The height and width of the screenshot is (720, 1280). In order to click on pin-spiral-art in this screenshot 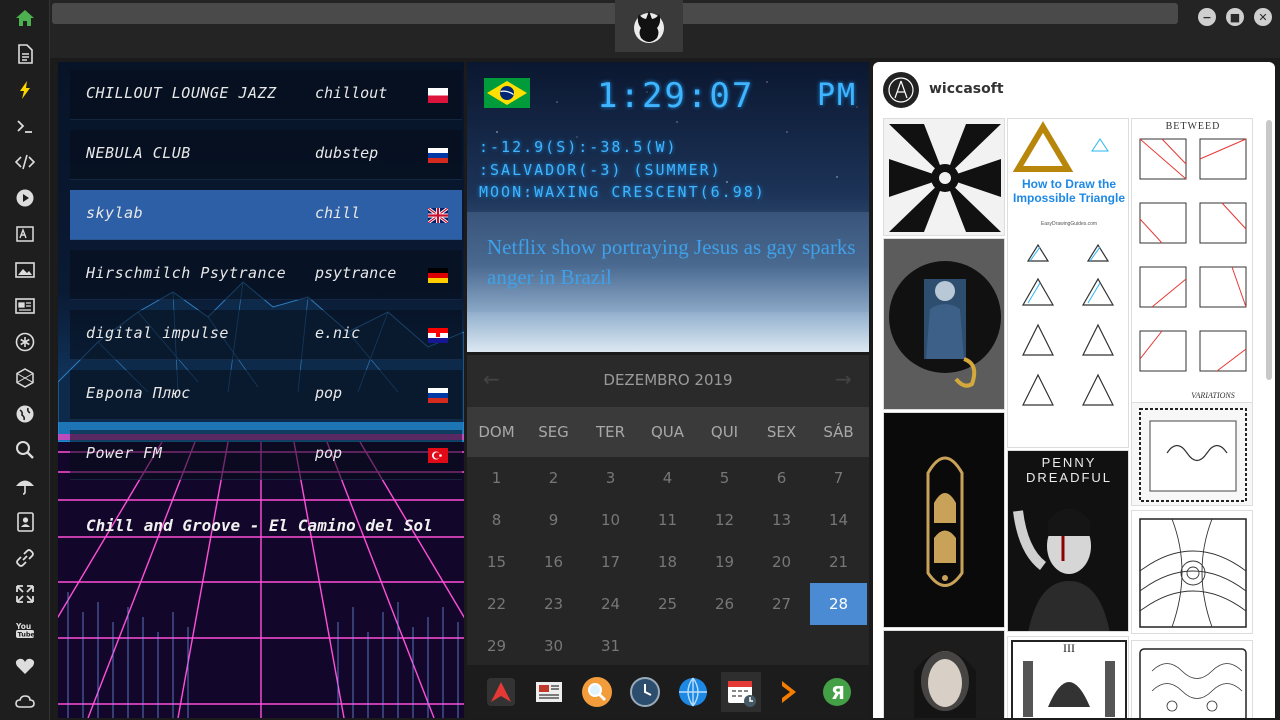, I will do `click(944, 177)`.